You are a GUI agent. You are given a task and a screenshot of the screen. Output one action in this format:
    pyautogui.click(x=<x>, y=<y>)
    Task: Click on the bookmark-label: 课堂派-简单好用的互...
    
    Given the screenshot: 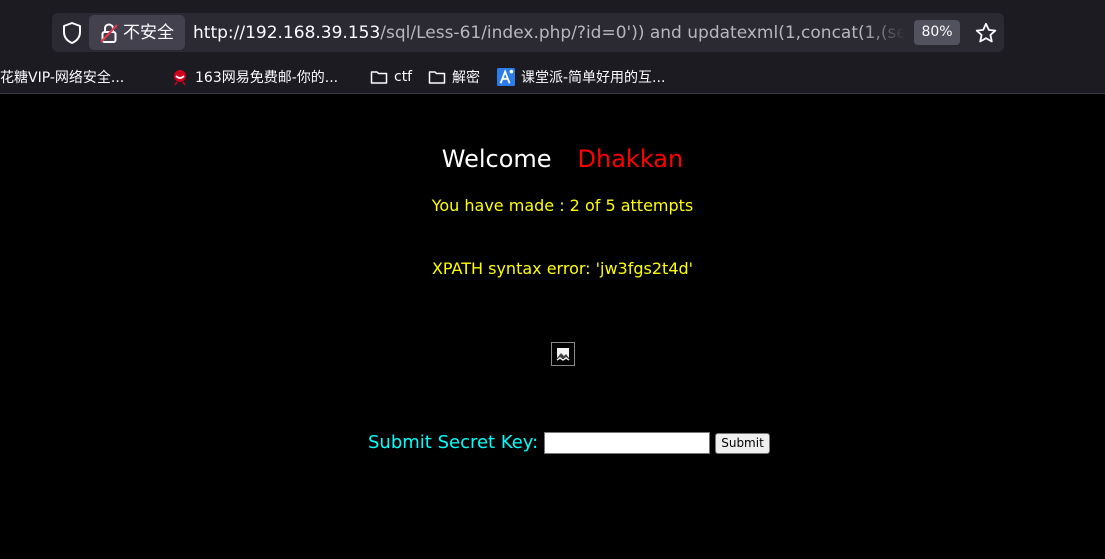 What is the action you would take?
    pyautogui.click(x=593, y=77)
    